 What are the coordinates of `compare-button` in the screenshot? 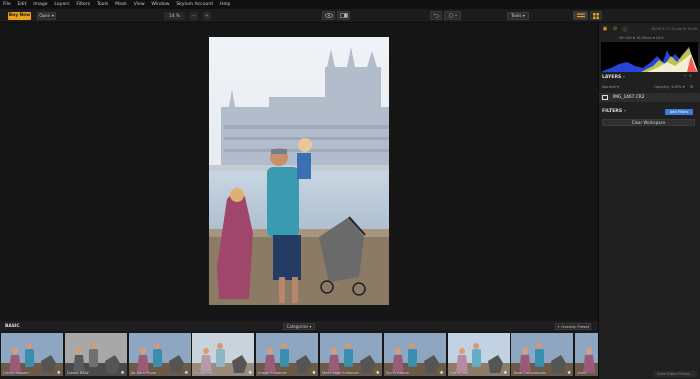 It's located at (343, 15).